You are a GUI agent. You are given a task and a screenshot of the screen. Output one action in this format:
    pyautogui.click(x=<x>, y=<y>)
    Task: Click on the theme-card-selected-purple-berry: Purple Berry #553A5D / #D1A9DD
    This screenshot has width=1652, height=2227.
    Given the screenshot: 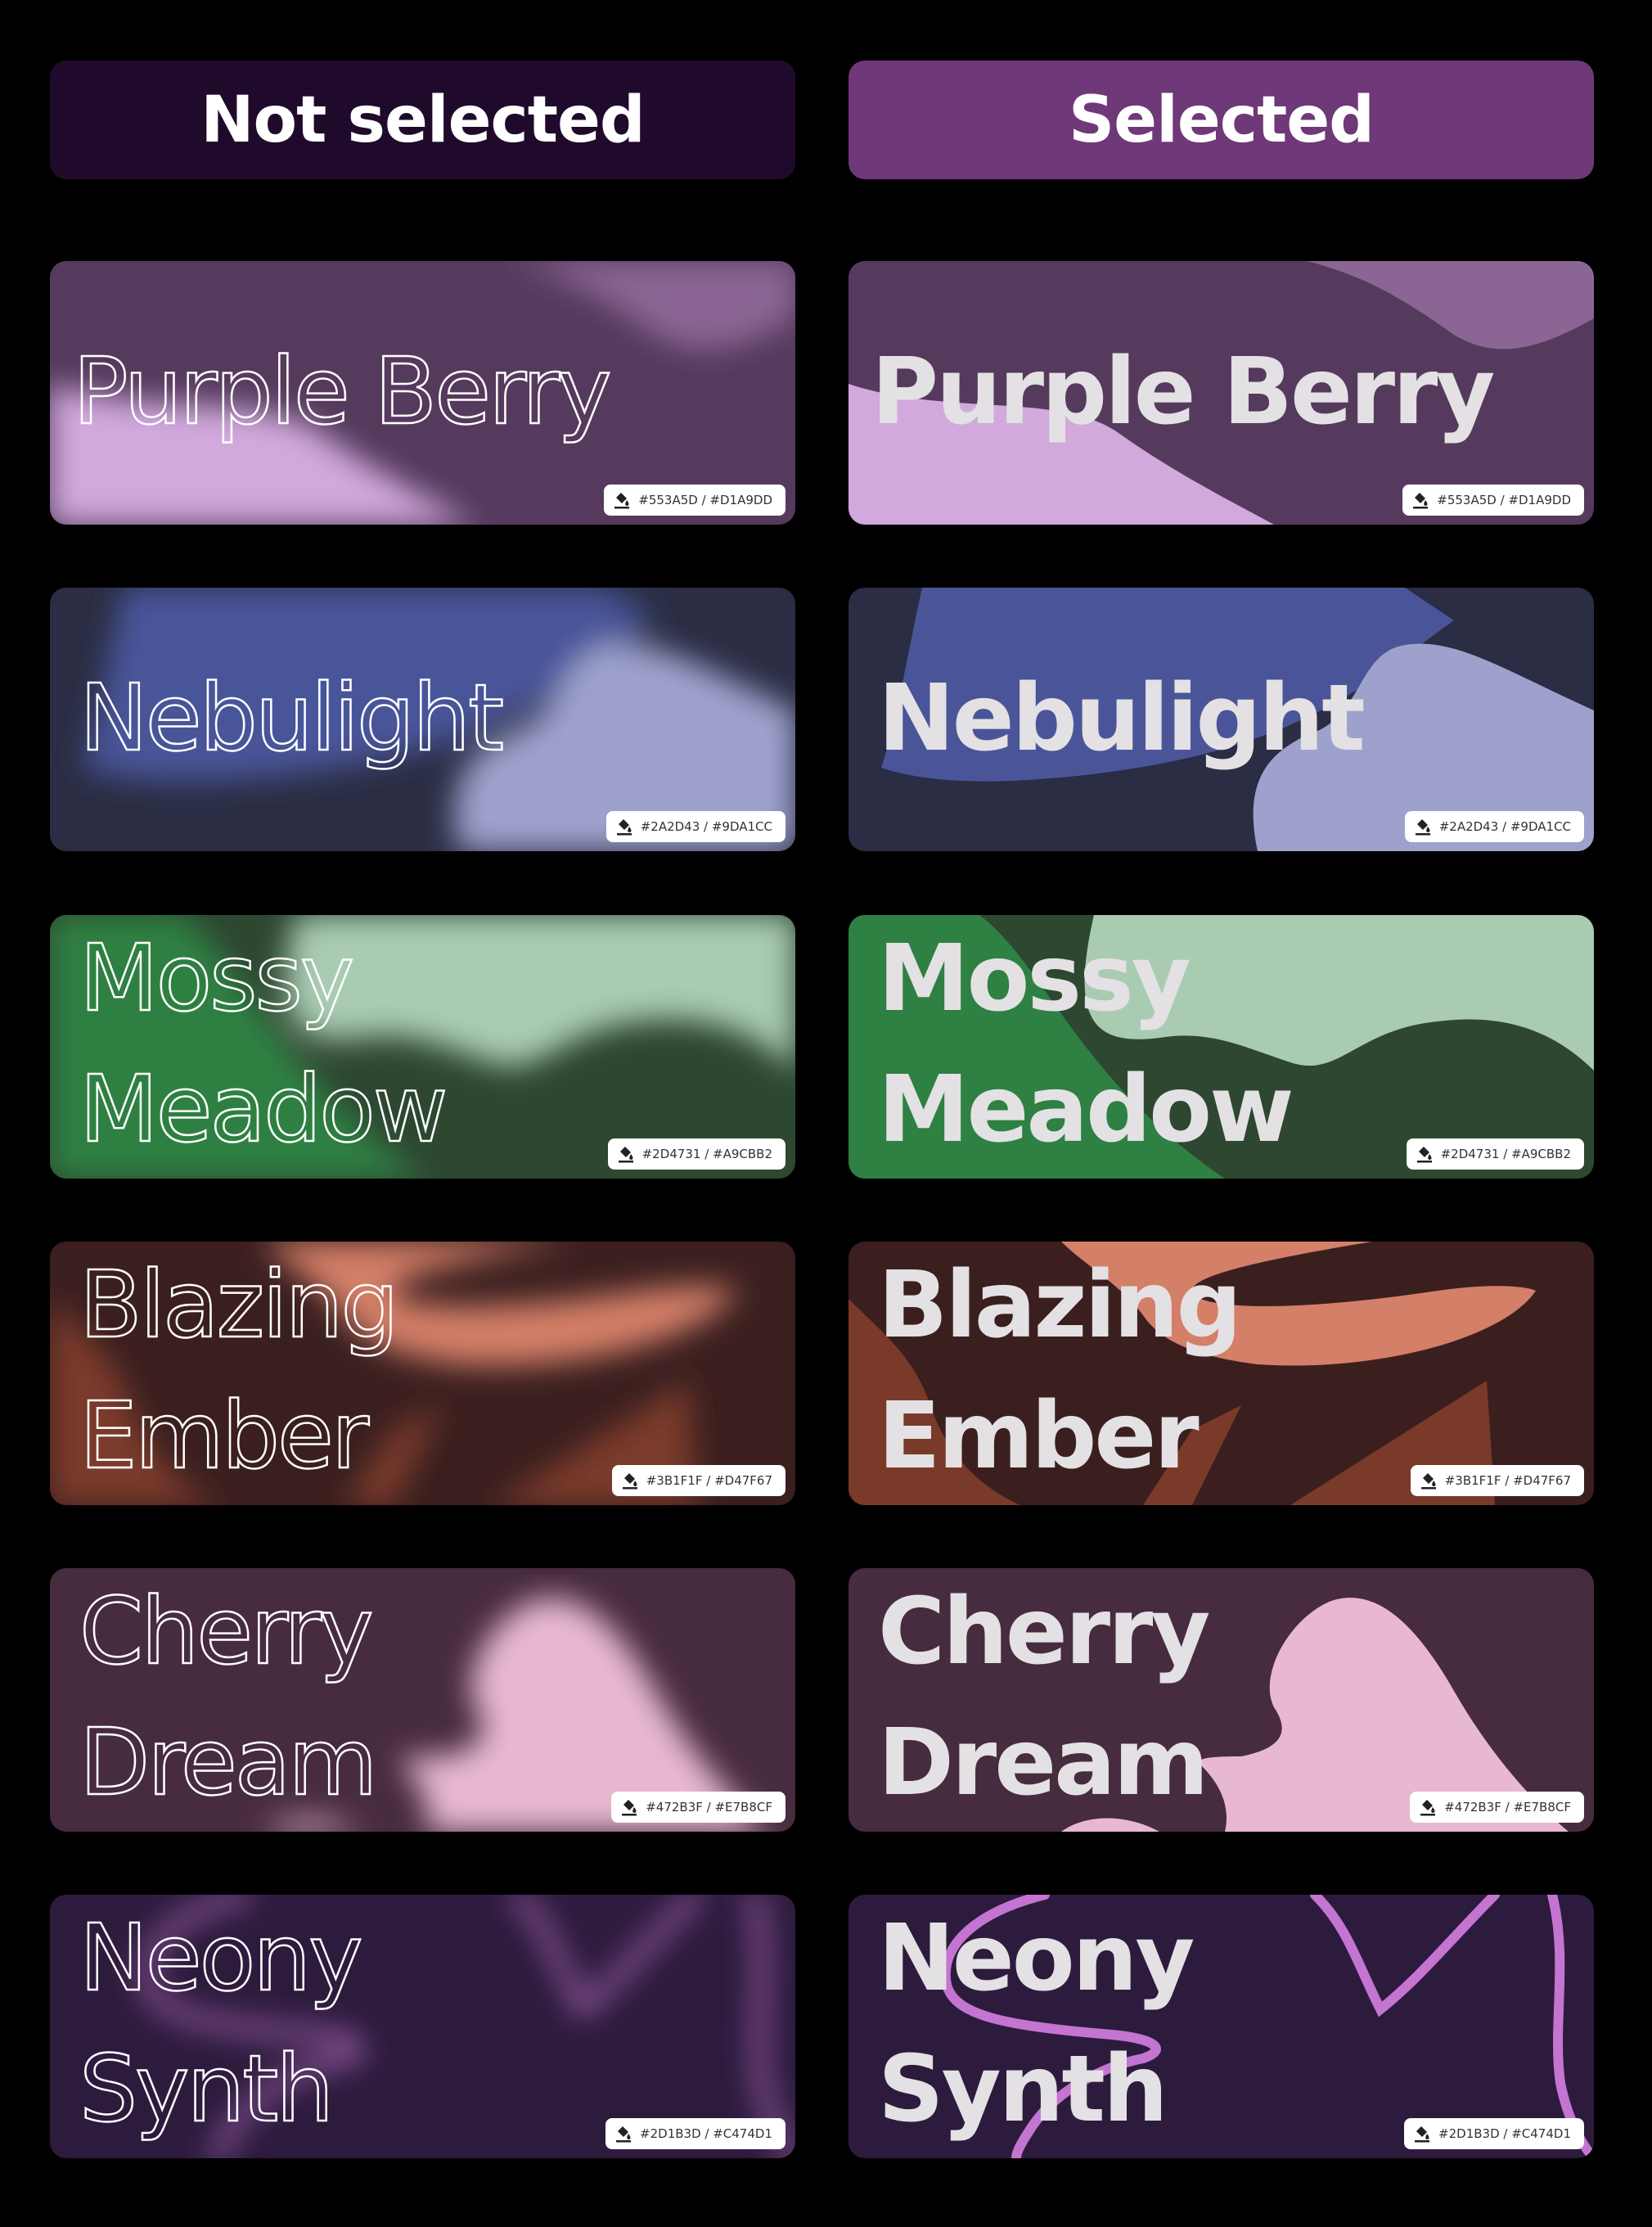 What is the action you would take?
    pyautogui.click(x=1221, y=393)
    